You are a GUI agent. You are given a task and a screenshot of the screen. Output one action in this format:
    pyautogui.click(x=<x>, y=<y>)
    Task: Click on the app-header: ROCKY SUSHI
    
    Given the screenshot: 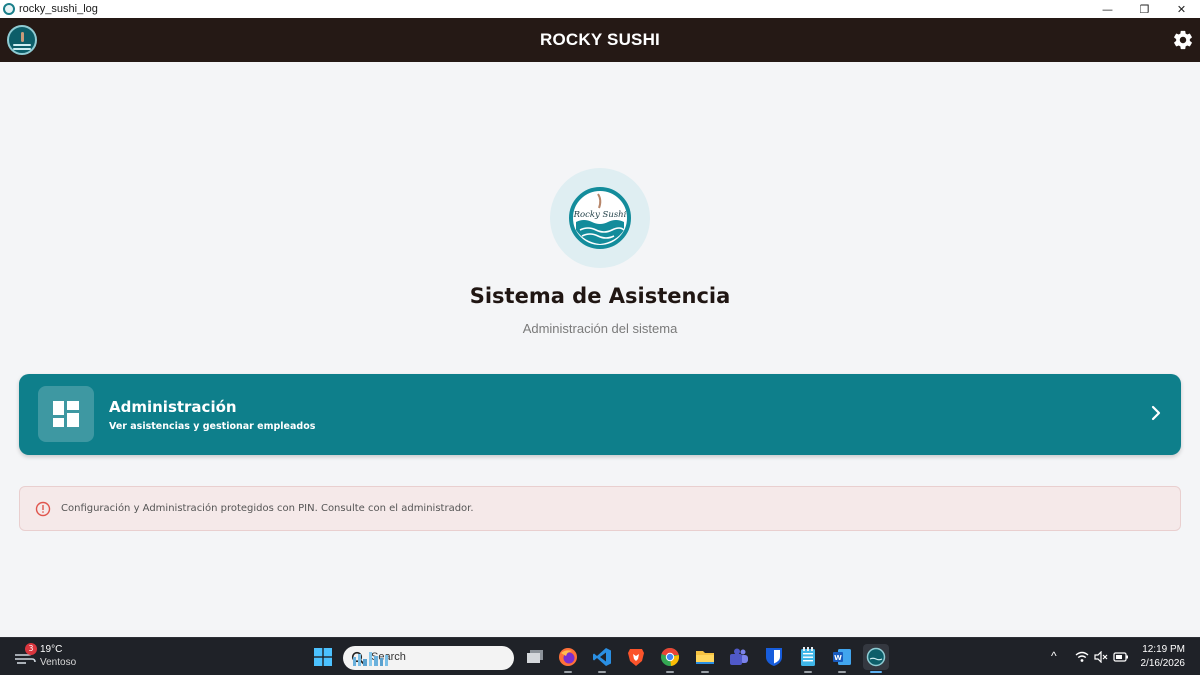 What is the action you would take?
    pyautogui.click(x=600, y=40)
    